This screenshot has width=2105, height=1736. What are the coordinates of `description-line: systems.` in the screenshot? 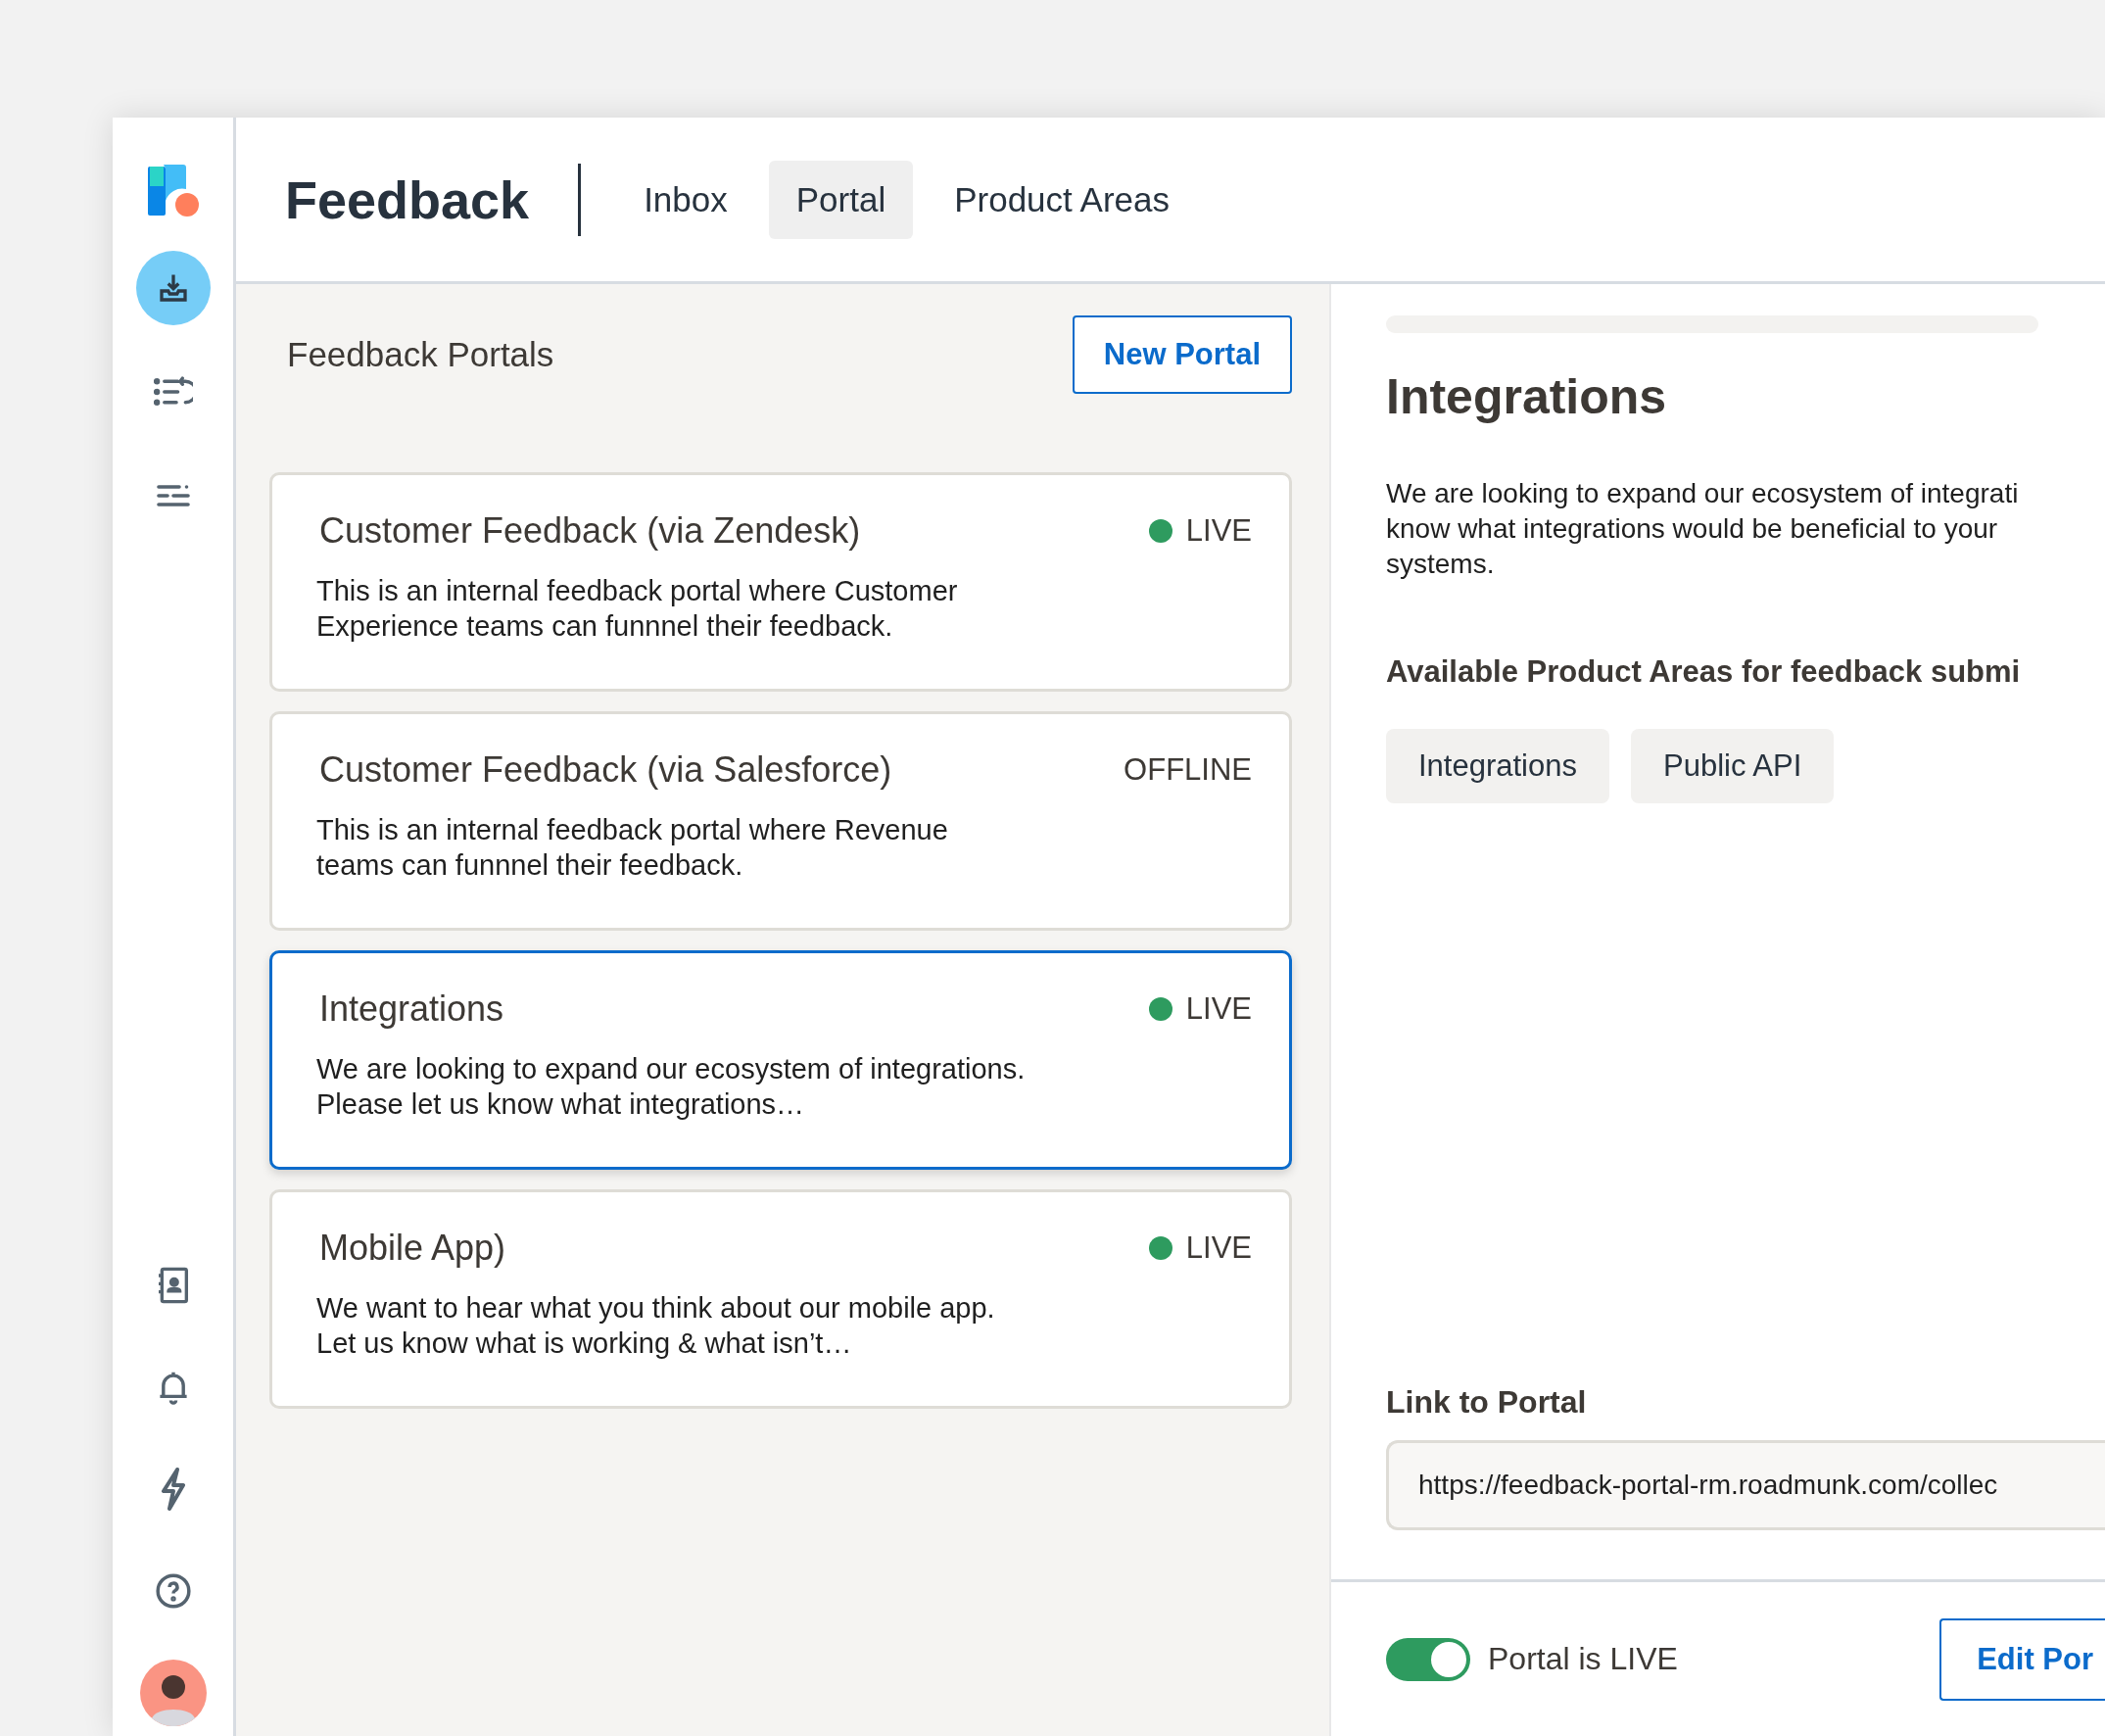 It's located at (1441, 564).